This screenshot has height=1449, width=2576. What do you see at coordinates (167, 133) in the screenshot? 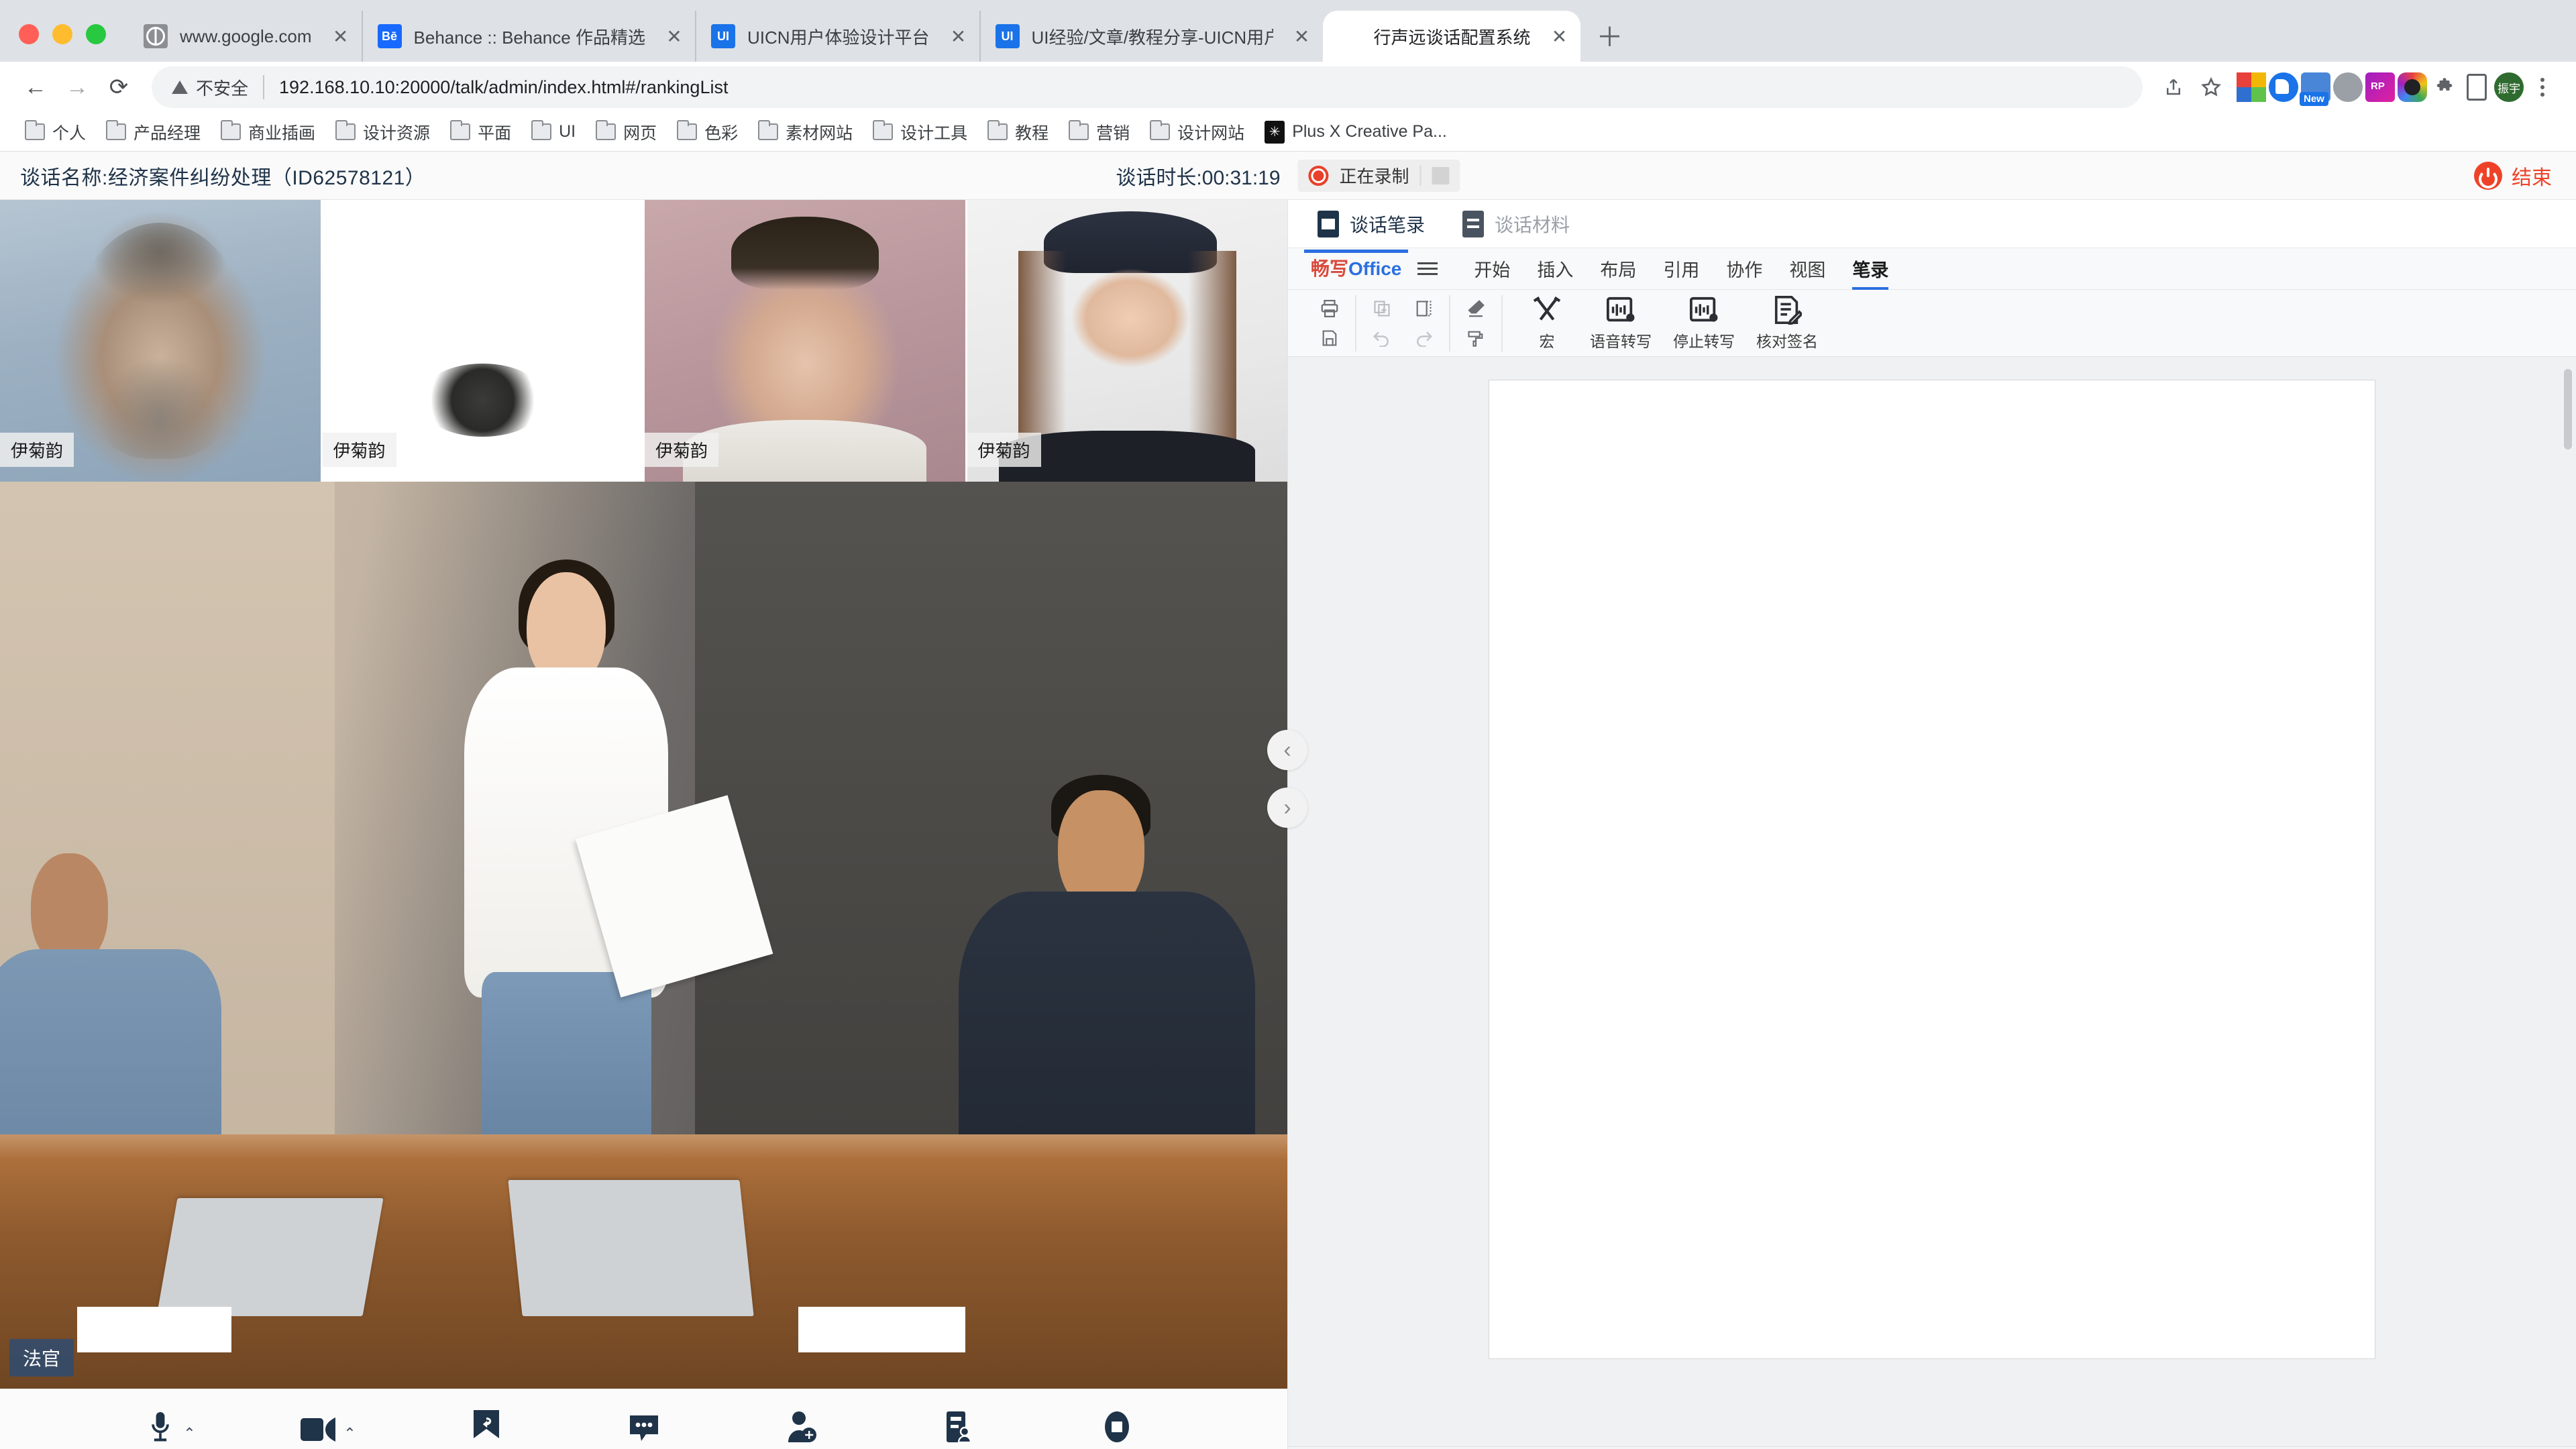
I see `bookmark-label: 产品经理` at bounding box center [167, 133].